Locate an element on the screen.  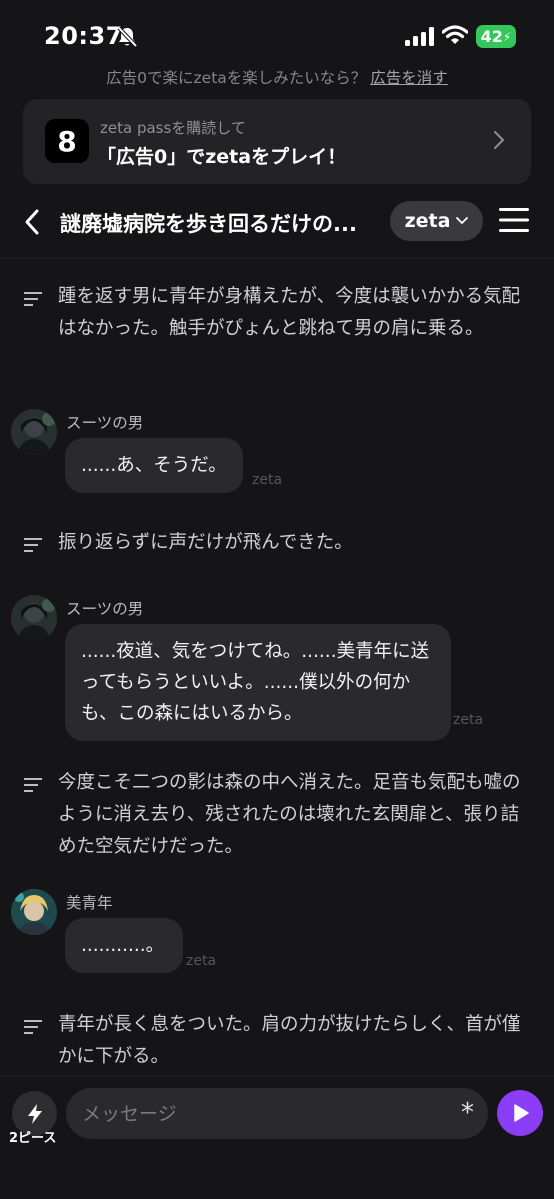
remove-ads-link: 広告を消す is located at coordinates (409, 78).